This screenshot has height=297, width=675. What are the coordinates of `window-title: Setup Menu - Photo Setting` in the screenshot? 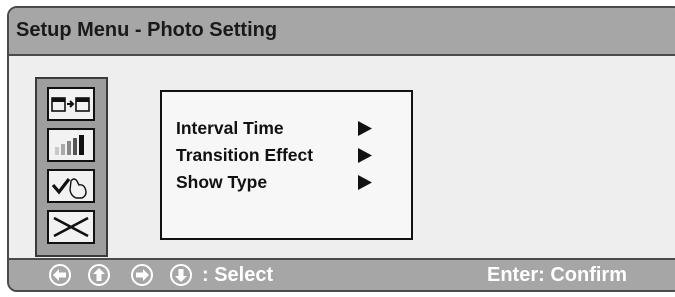 It's located at (147, 30).